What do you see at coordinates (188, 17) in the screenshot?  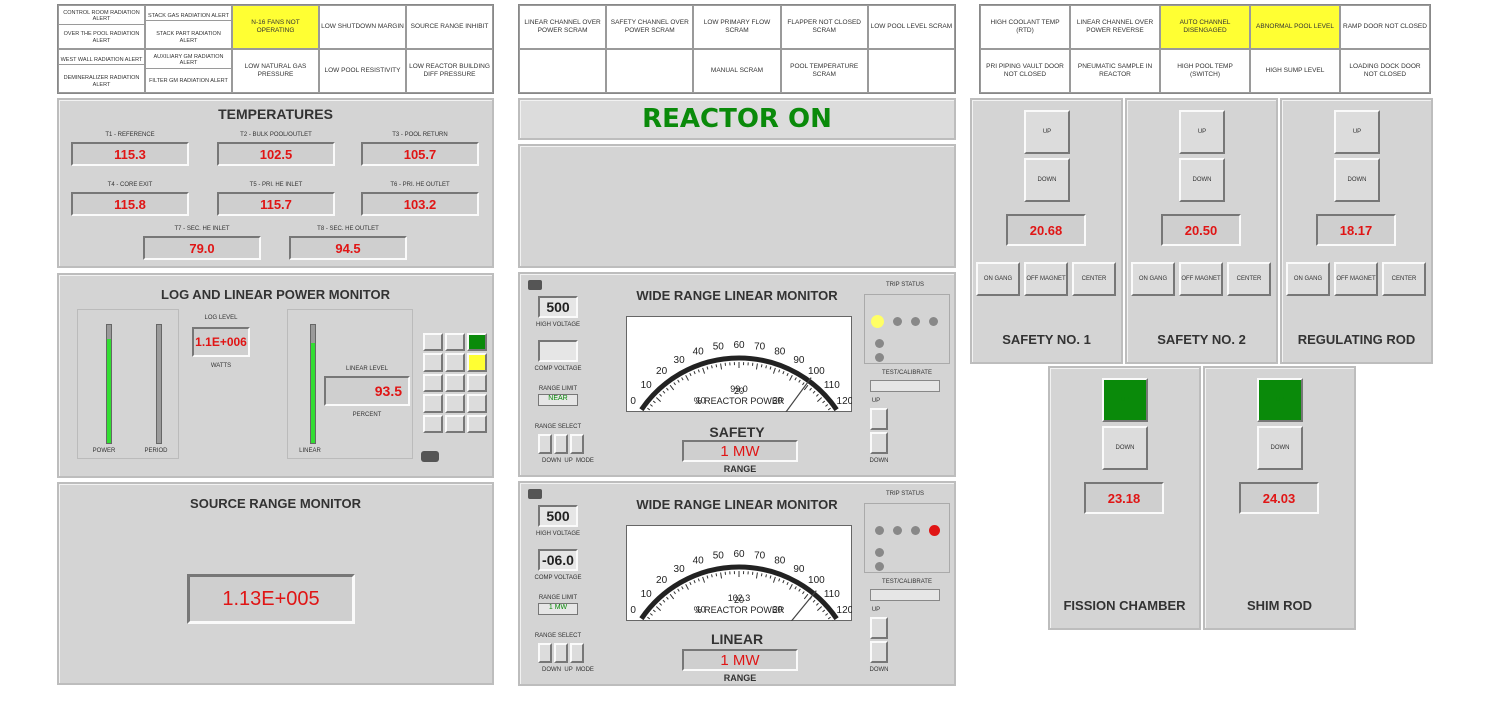 I see `annunciator-cell: STACK GAS RADIATION ALERT` at bounding box center [188, 17].